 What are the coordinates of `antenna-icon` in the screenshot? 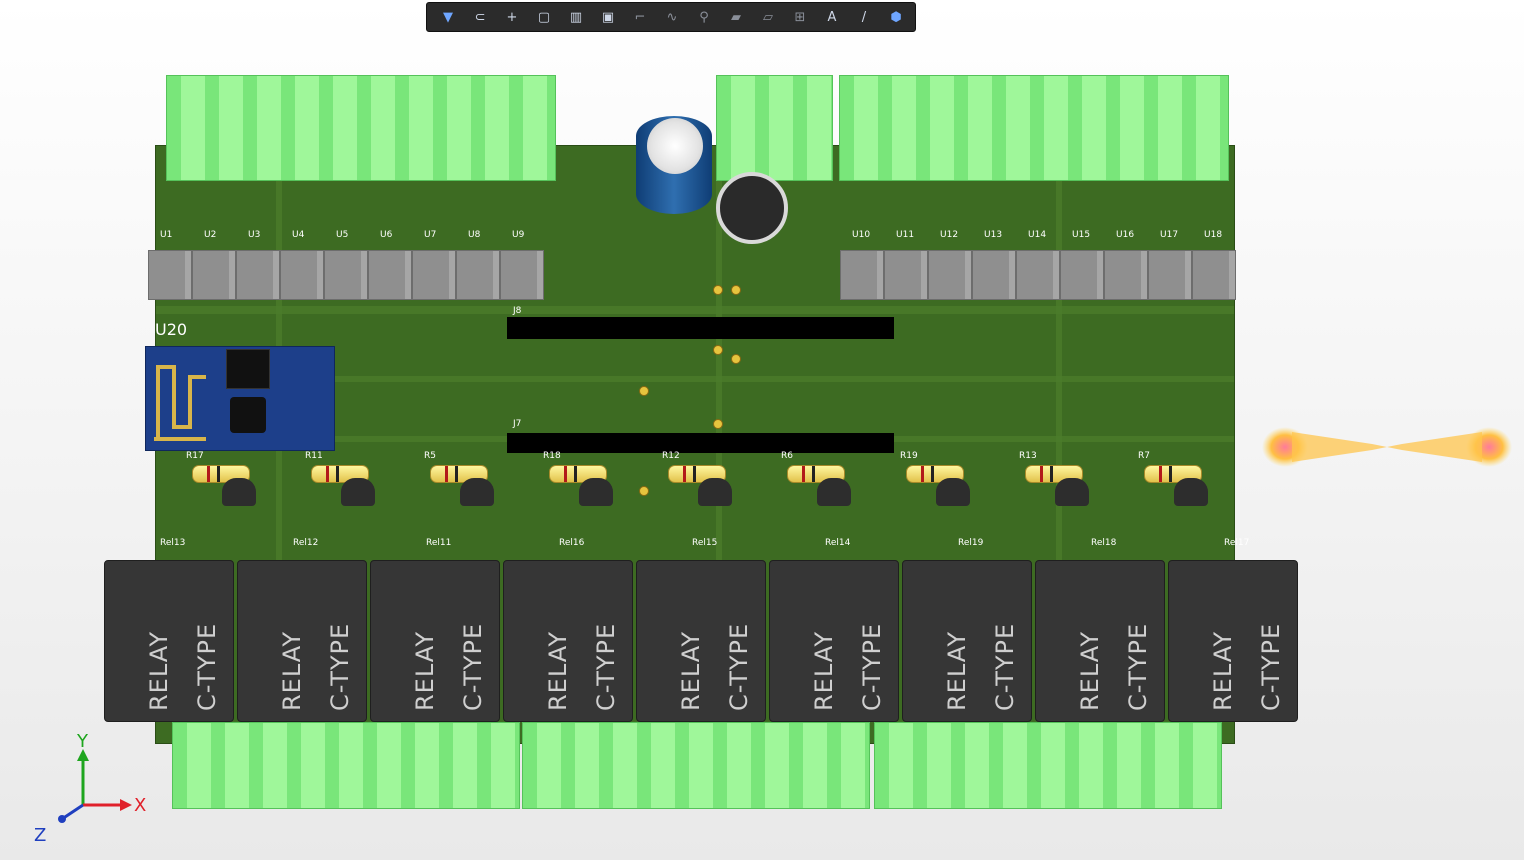 It's located at (180, 403).